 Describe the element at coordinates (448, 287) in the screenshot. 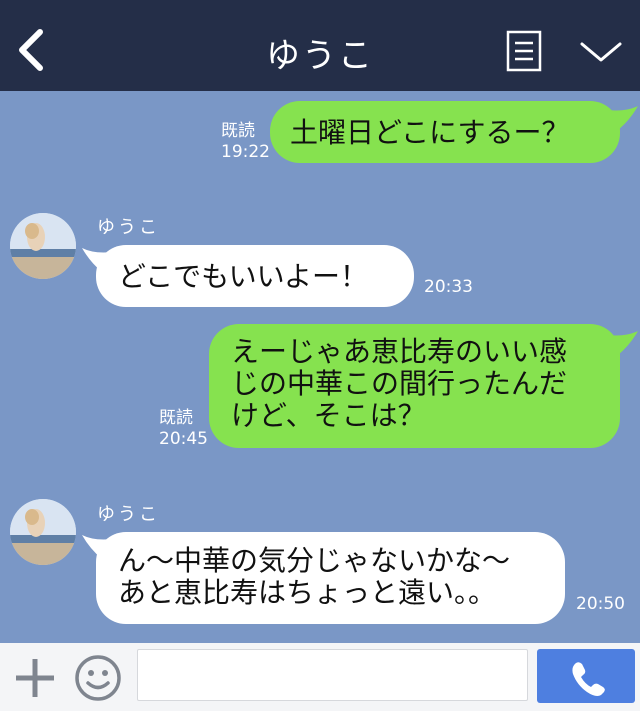

I see `message-time: 20:33` at that location.